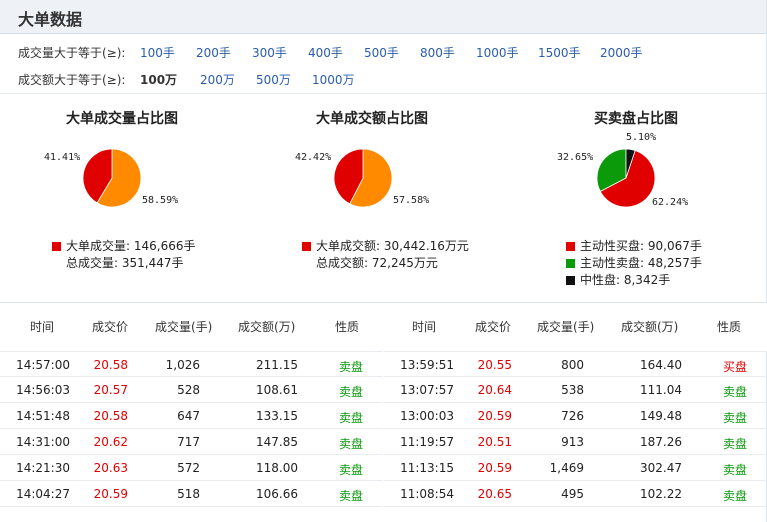 Image resolution: width=767 pixels, height=522 pixels. I want to click on cell-time: 13:07:57, so click(427, 390).